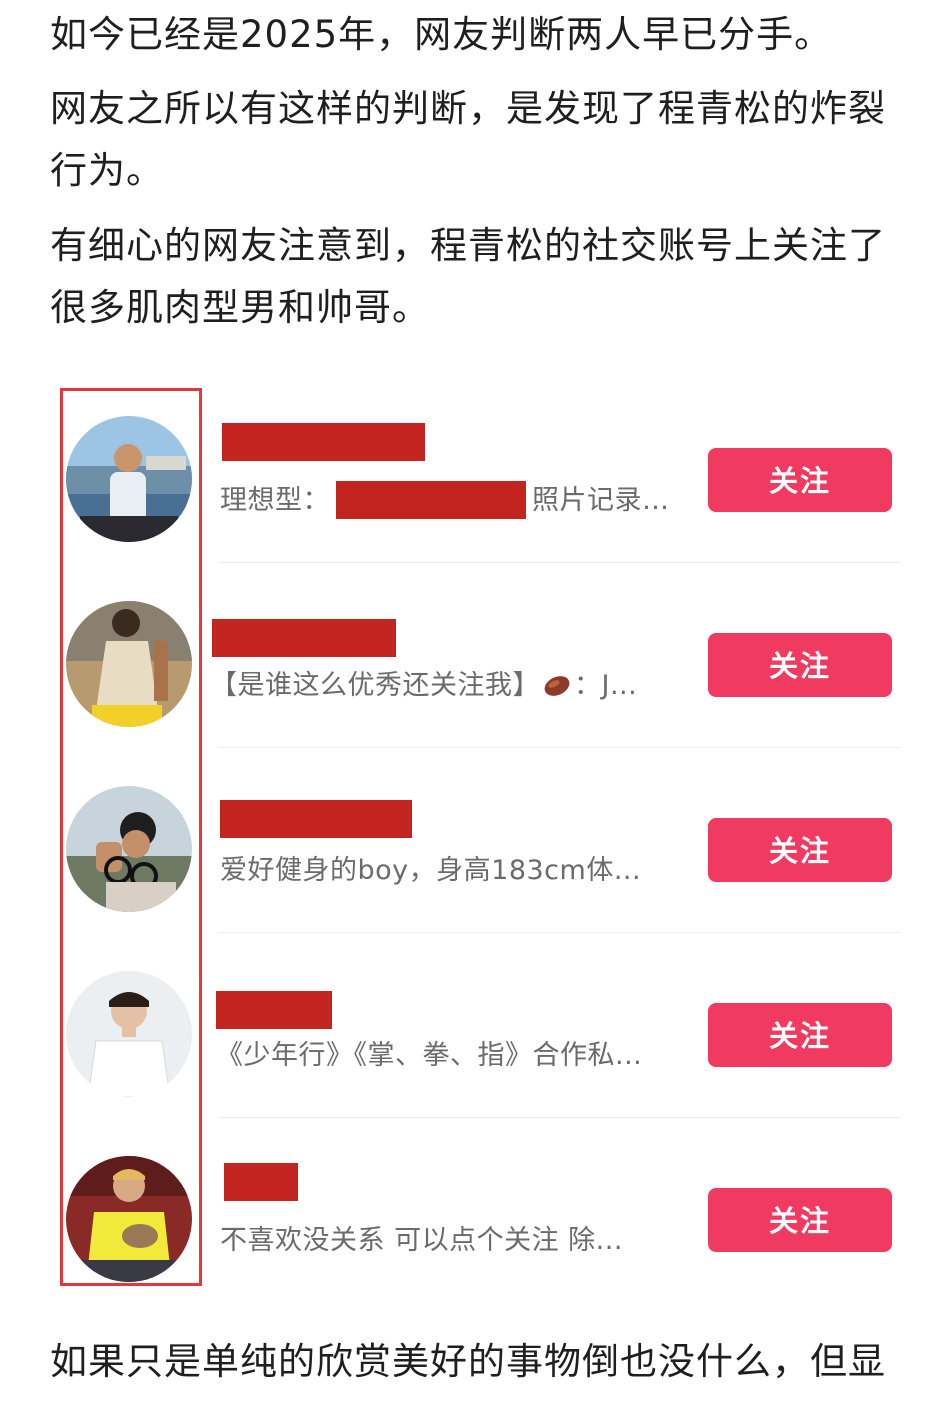 The height and width of the screenshot is (1405, 946). I want to click on article-paragraph: 有细心的网友注意到，程青松的社交账号上关注了很多肌肉型男和帅哥。, so click(468, 276).